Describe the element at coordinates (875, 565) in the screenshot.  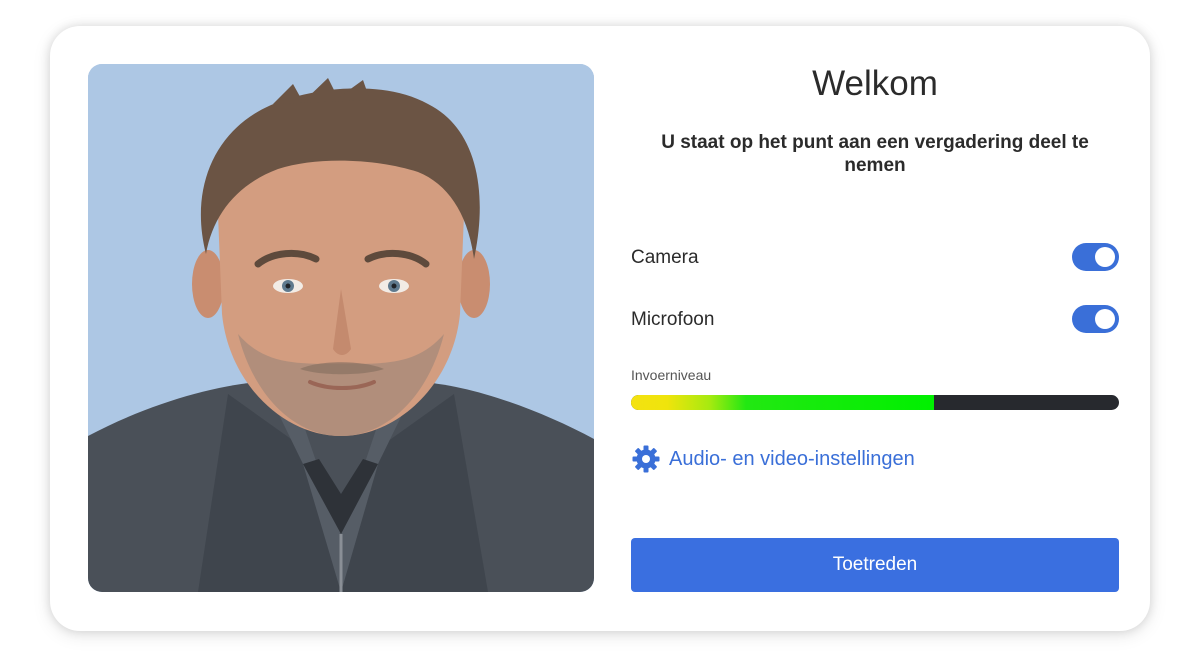
I see `join-button: Toetreden` at that location.